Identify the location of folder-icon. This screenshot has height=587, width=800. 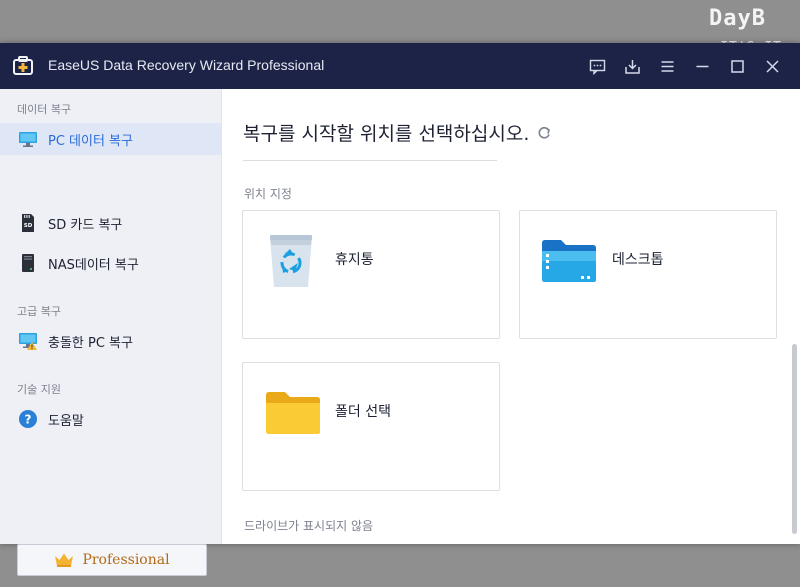
(293, 415).